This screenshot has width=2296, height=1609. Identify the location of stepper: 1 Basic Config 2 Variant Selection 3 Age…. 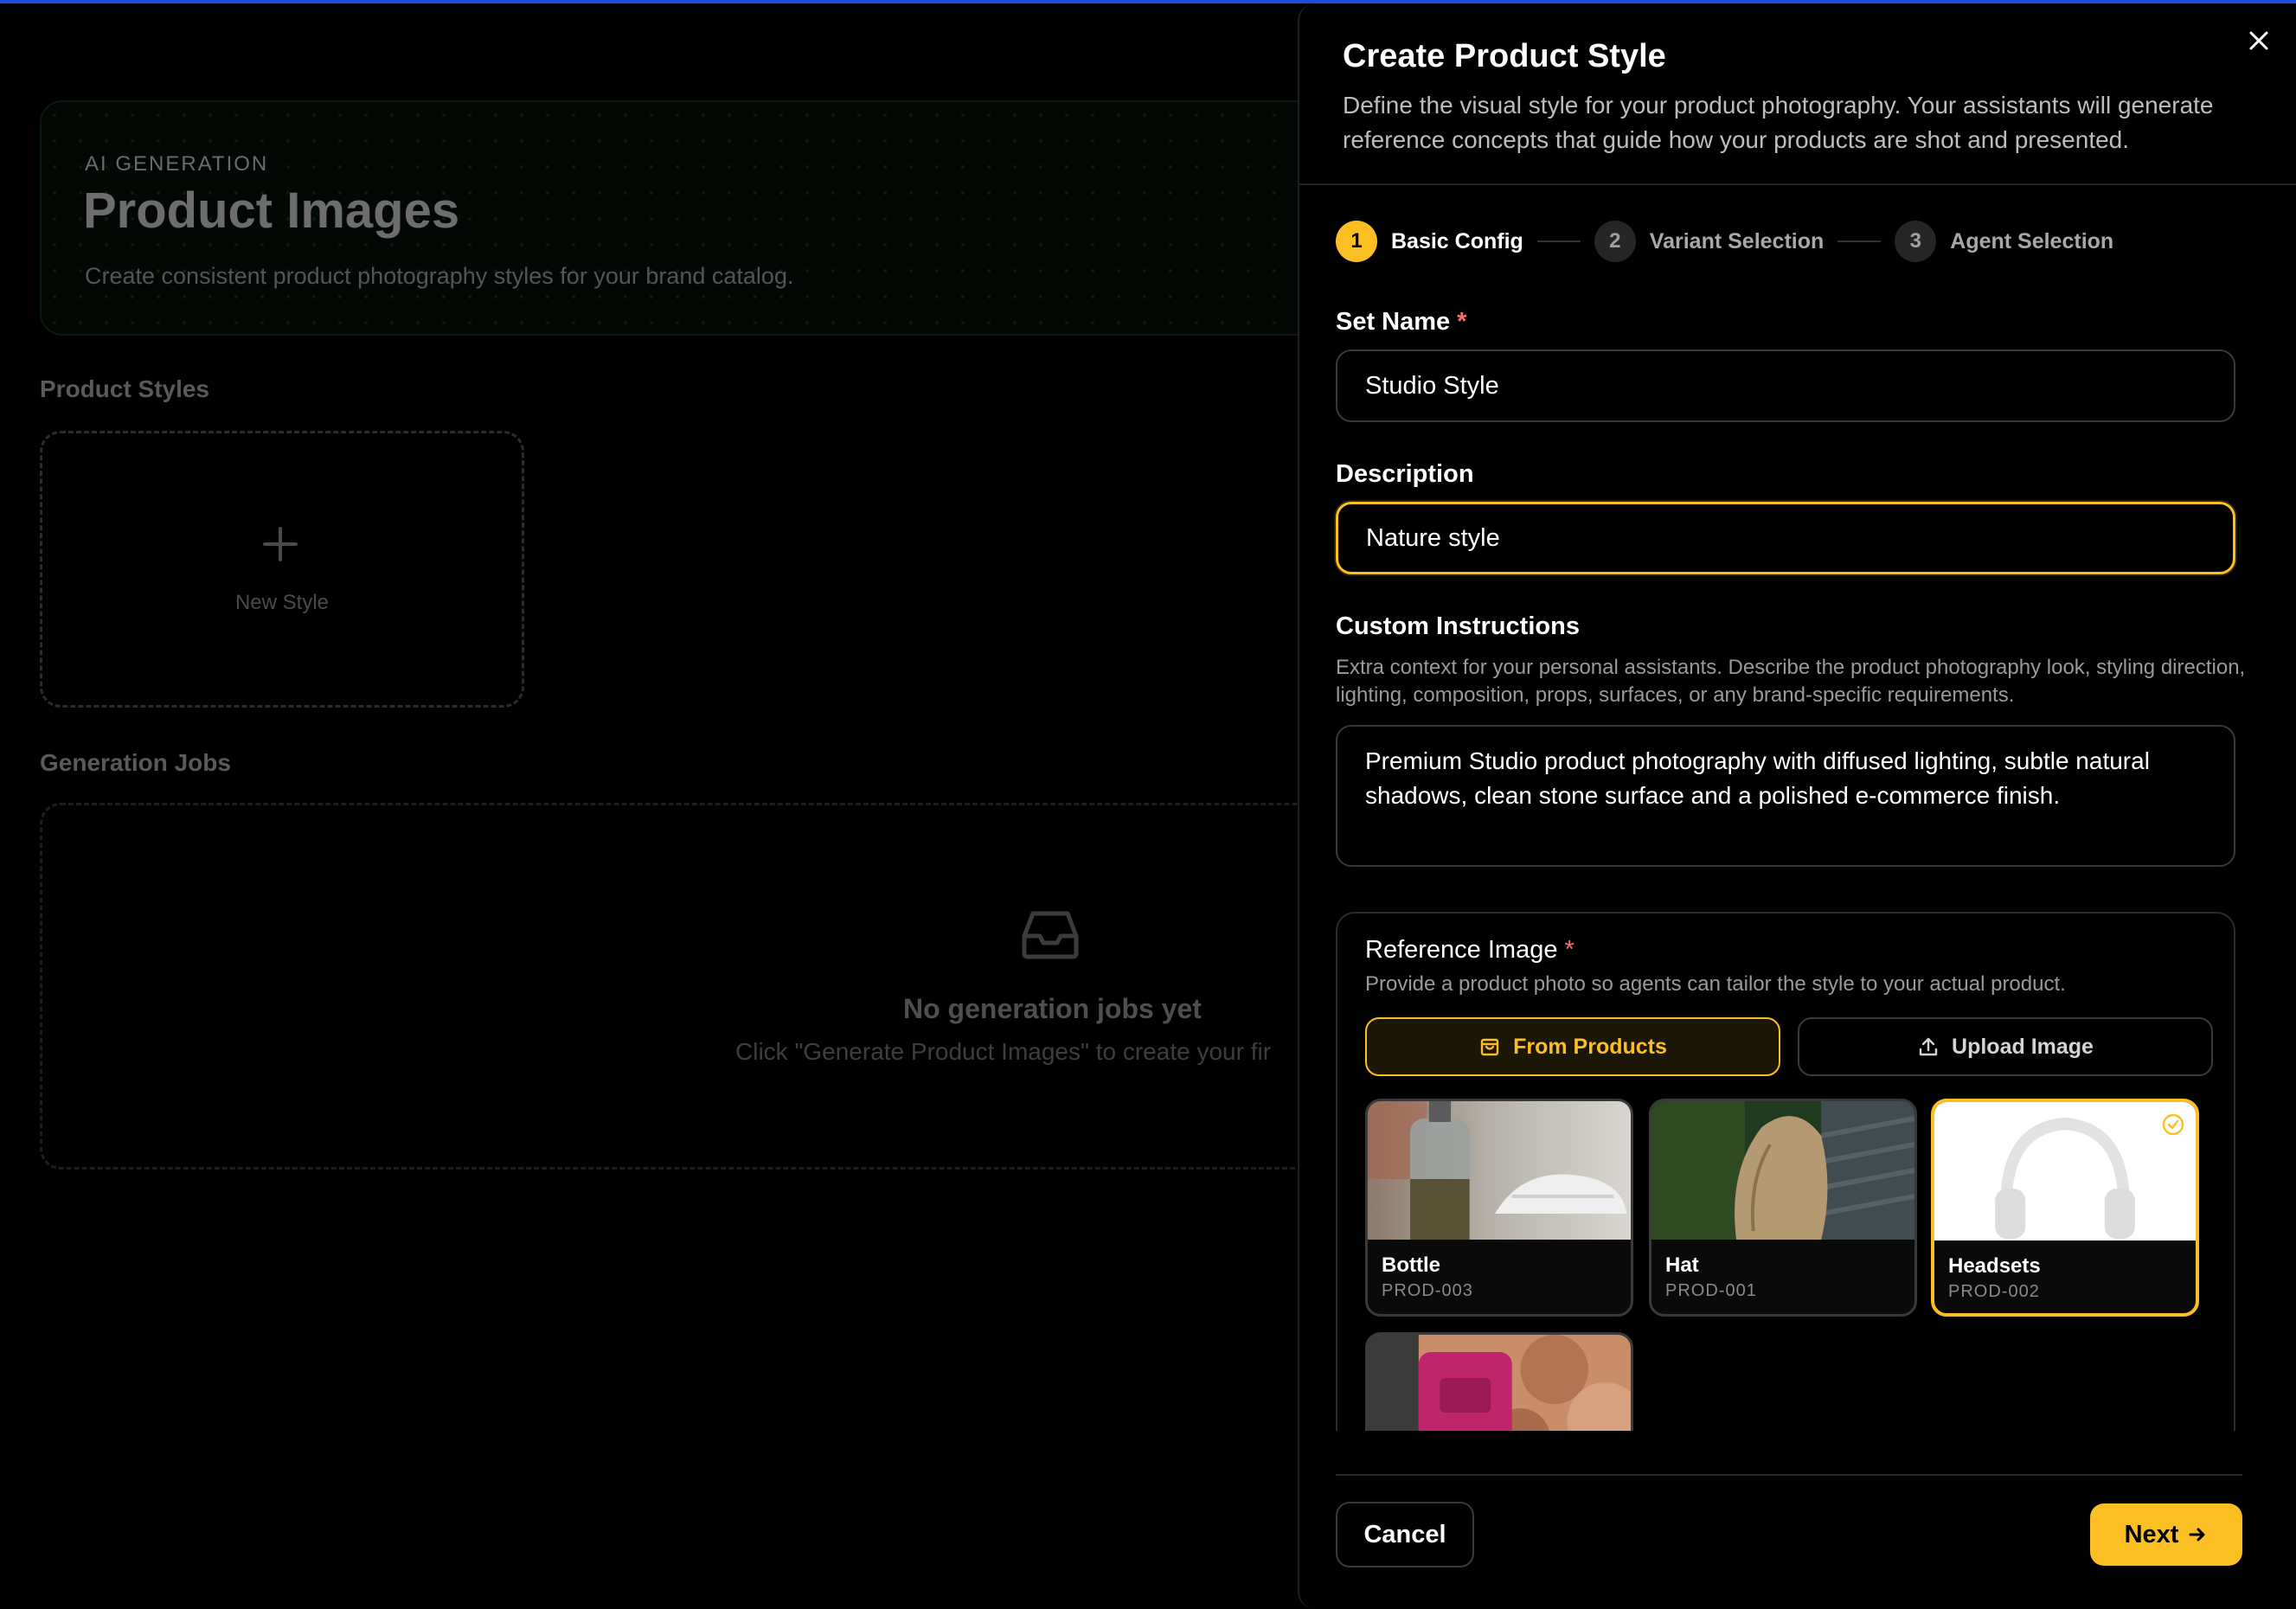
(1724, 242).